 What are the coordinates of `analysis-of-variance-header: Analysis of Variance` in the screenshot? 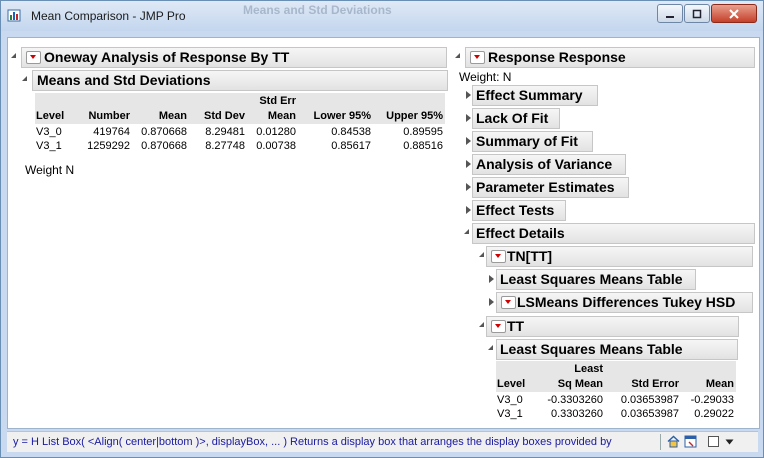 It's located at (549, 164).